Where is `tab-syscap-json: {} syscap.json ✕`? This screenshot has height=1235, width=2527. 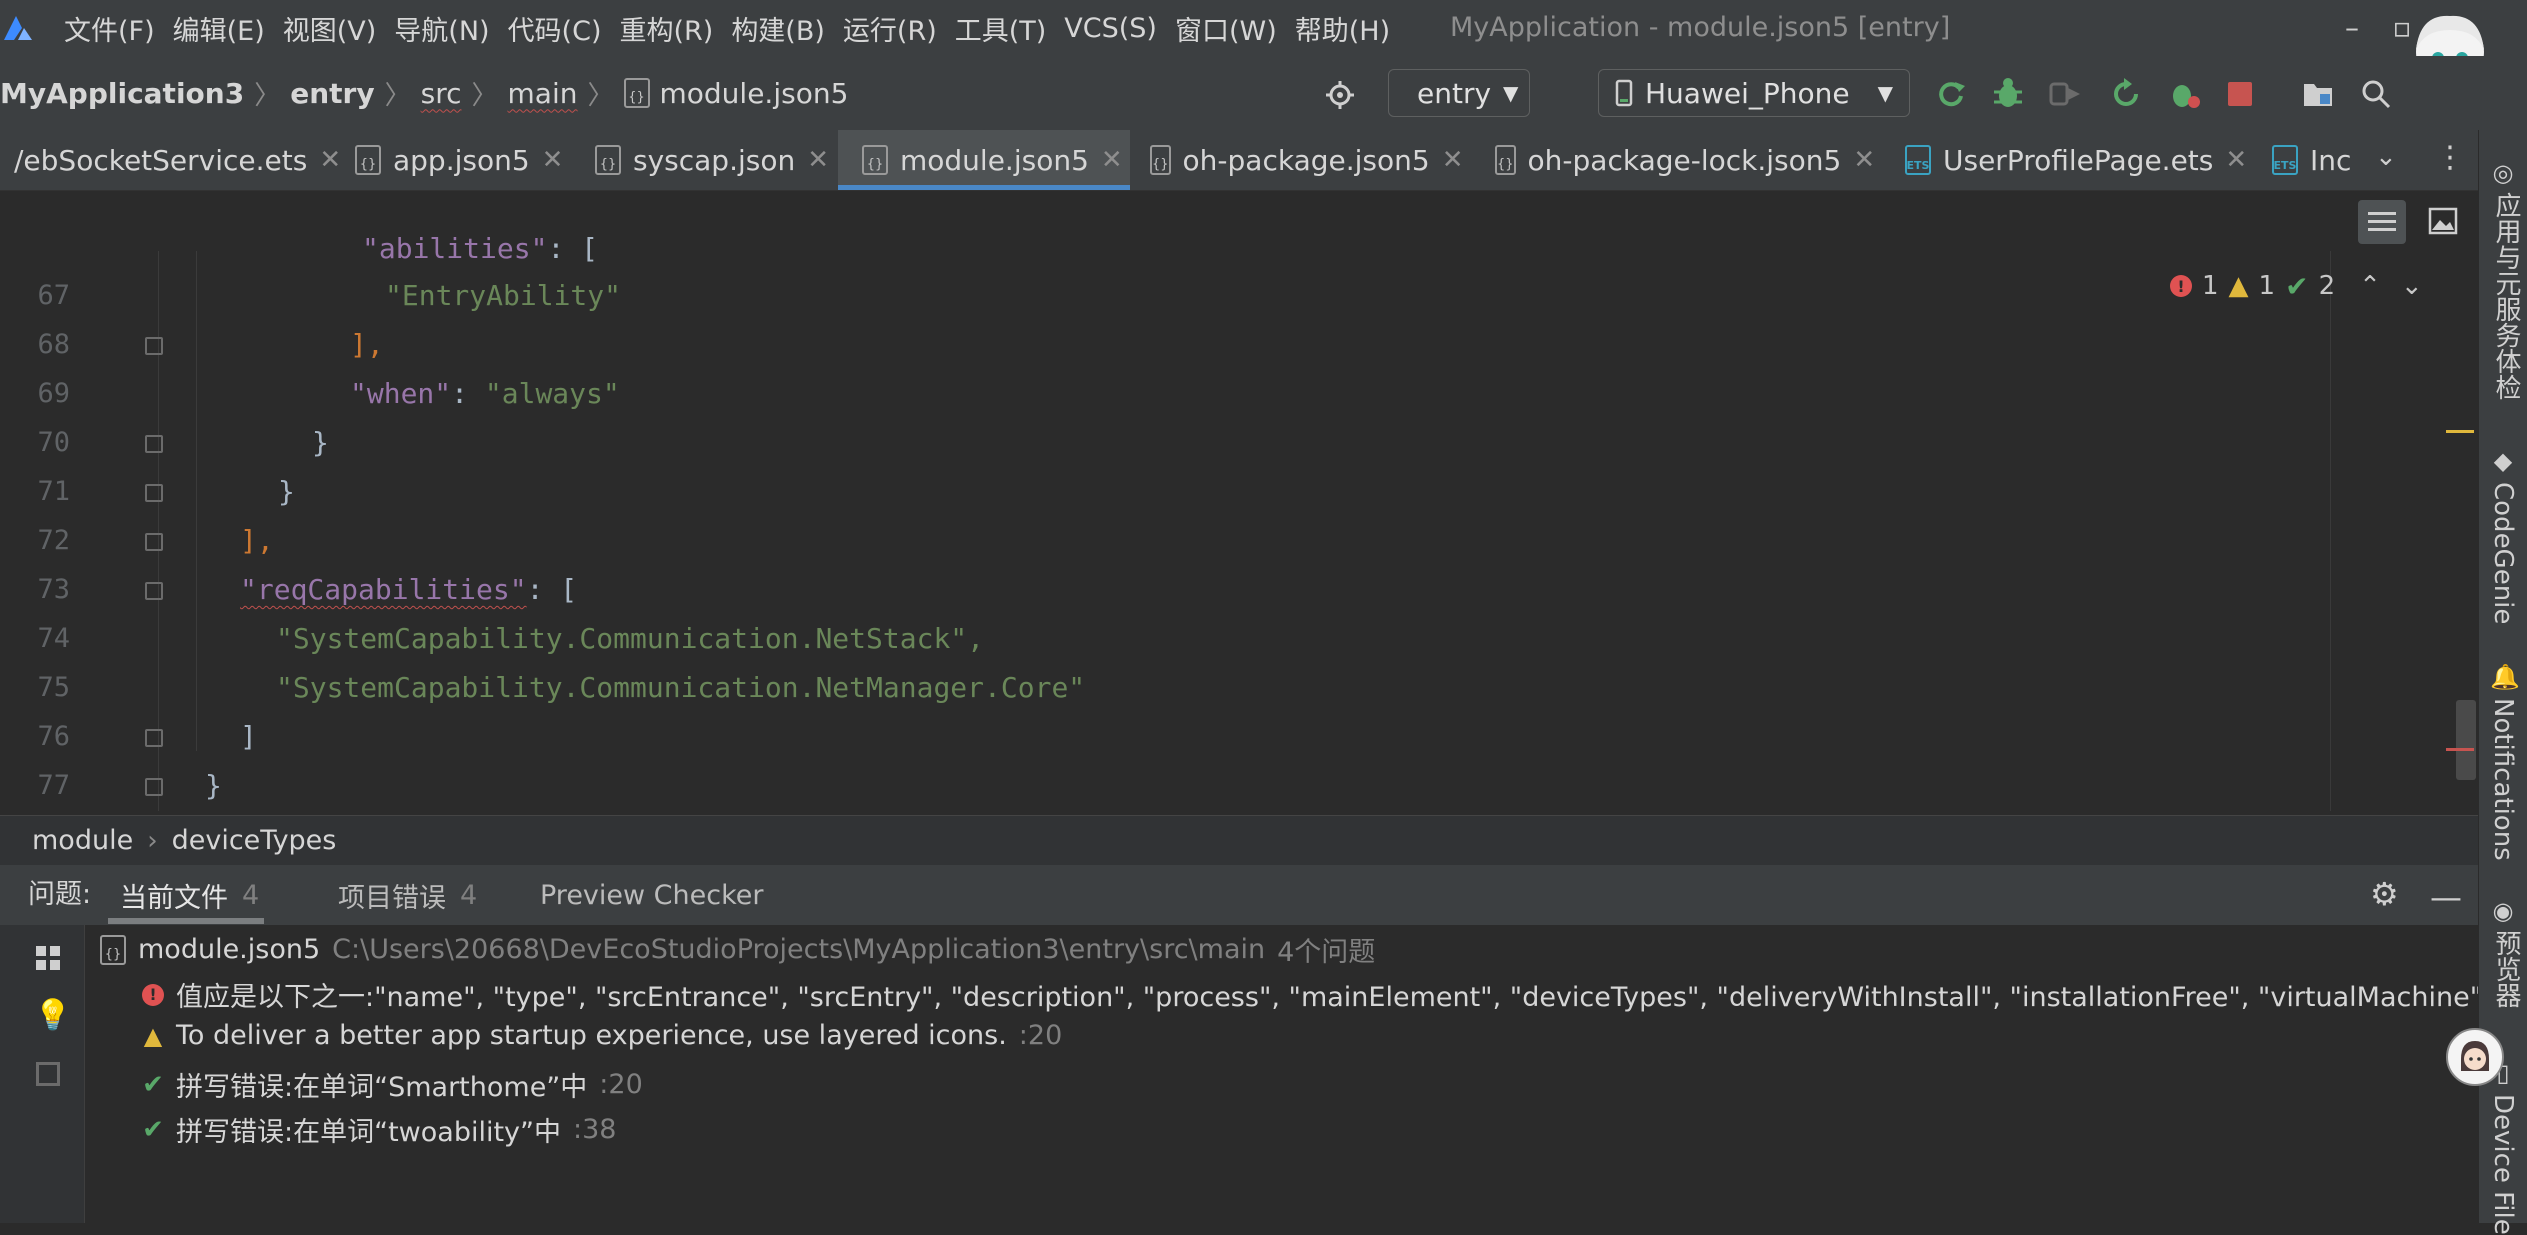
tab-syscap-json: {} syscap.json ✕ is located at coordinates (715, 160).